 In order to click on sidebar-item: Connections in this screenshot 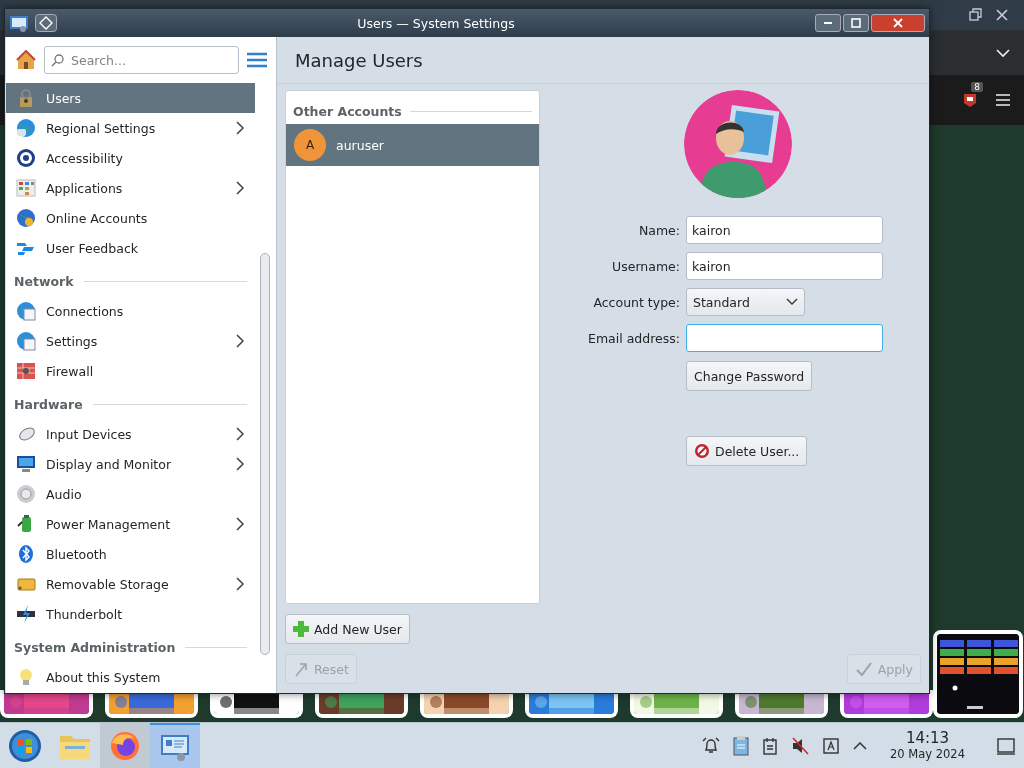, I will do `click(130, 311)`.